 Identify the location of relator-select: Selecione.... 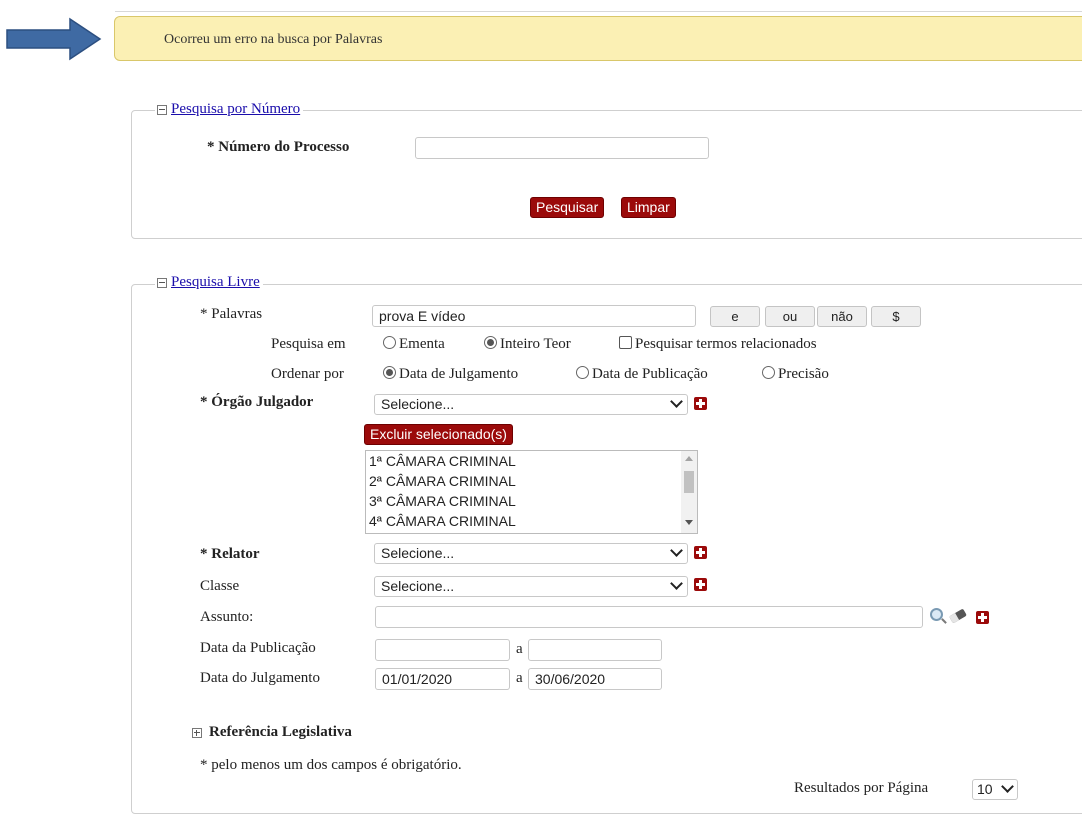
(531, 553).